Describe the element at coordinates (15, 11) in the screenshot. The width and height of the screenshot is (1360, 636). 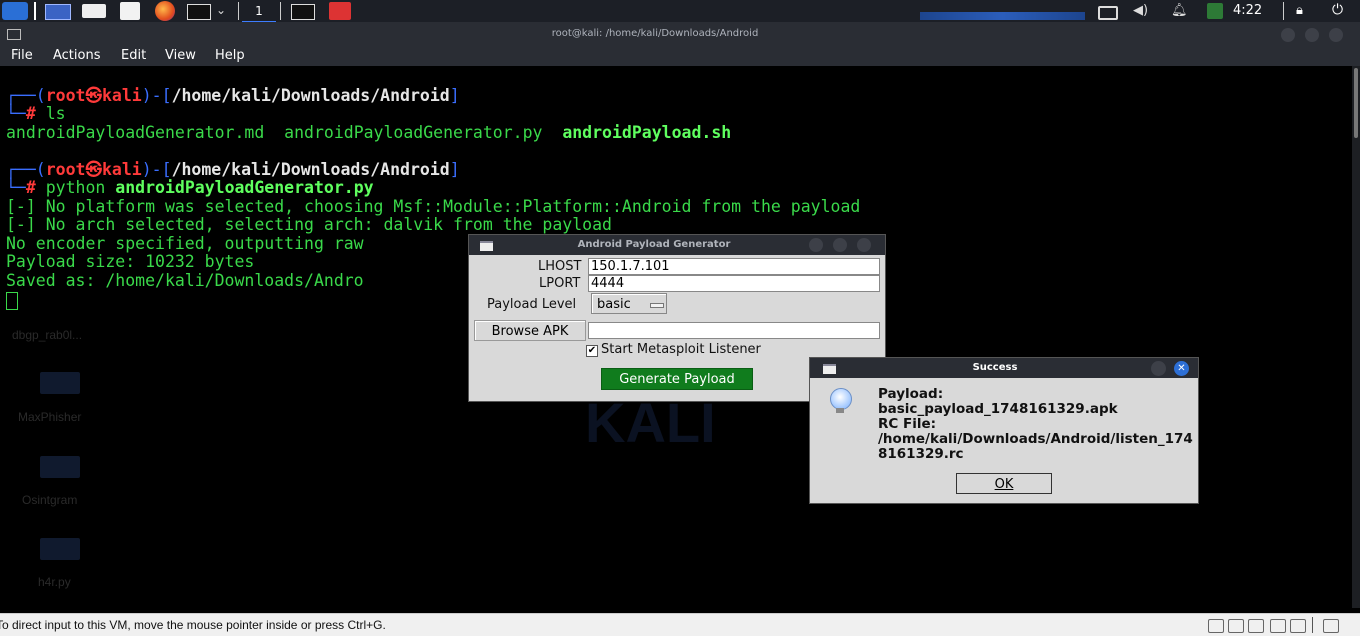
I see `kali-menu-icon` at that location.